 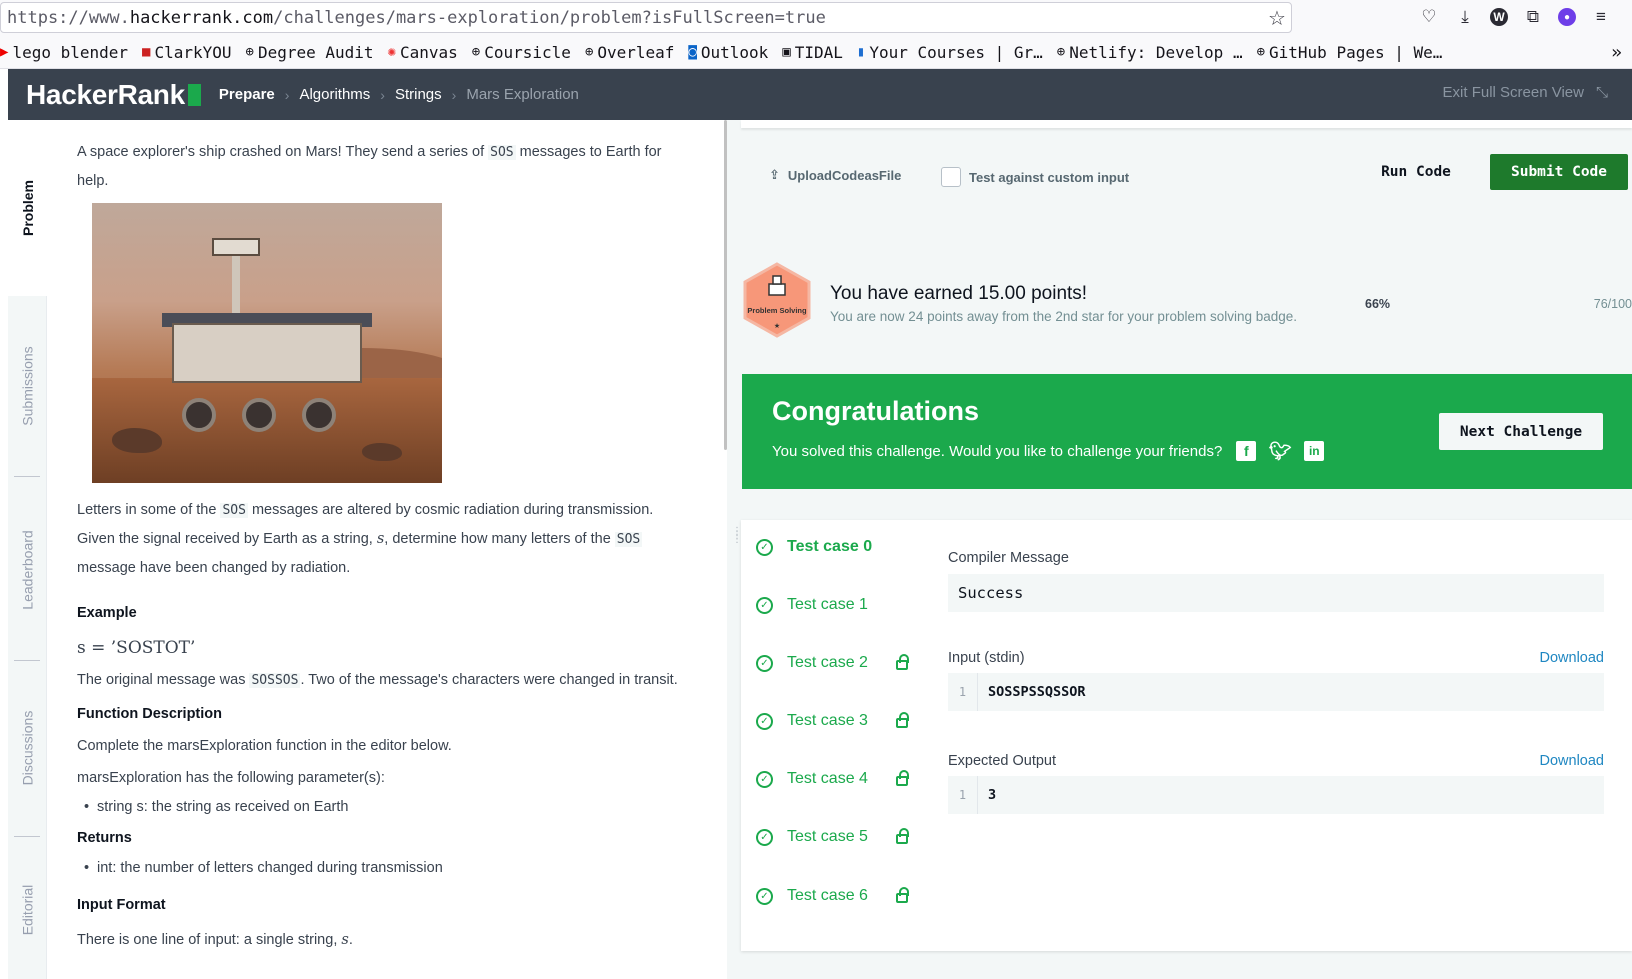 What do you see at coordinates (827, 836) in the screenshot?
I see `test-case-label: Test case 5` at bounding box center [827, 836].